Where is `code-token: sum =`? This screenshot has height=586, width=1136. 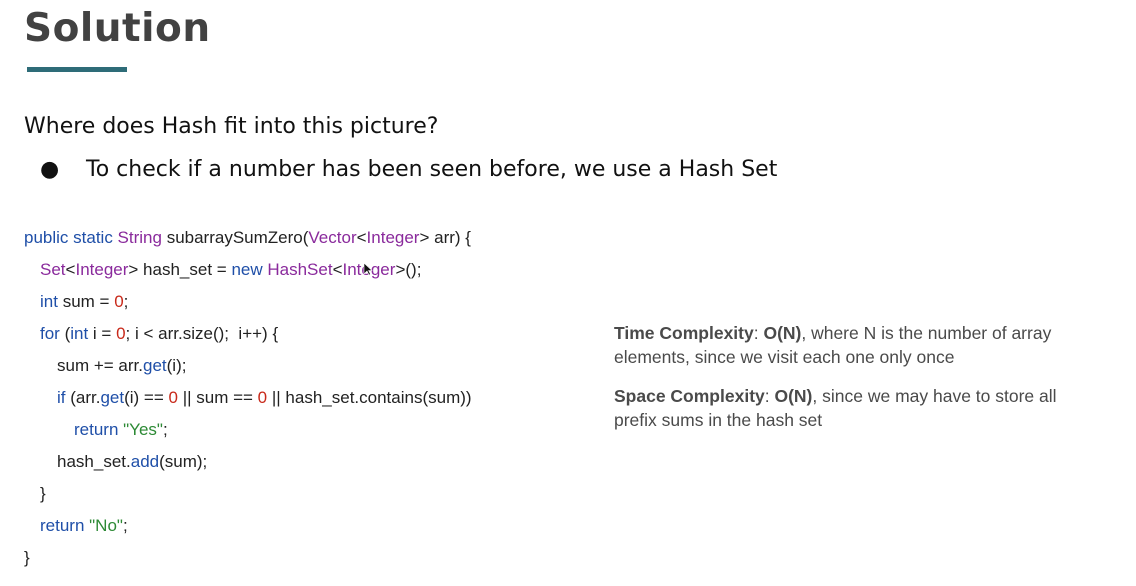 code-token: sum = is located at coordinates (86, 301).